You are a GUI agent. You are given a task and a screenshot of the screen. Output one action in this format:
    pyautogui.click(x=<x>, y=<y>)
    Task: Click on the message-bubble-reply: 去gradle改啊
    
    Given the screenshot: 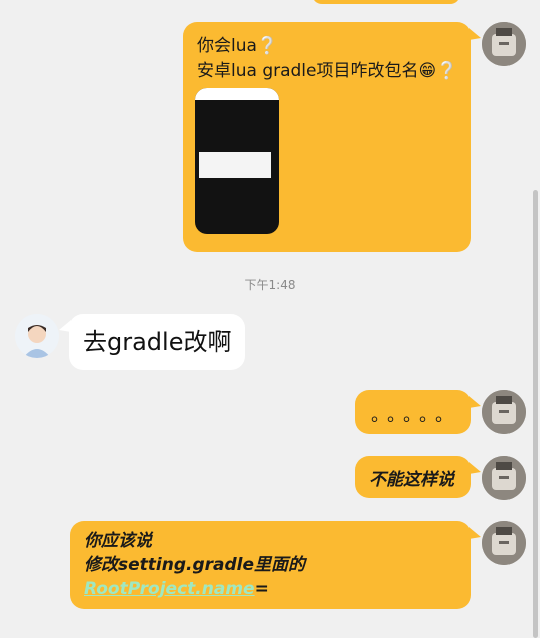 What is the action you would take?
    pyautogui.click(x=152, y=342)
    